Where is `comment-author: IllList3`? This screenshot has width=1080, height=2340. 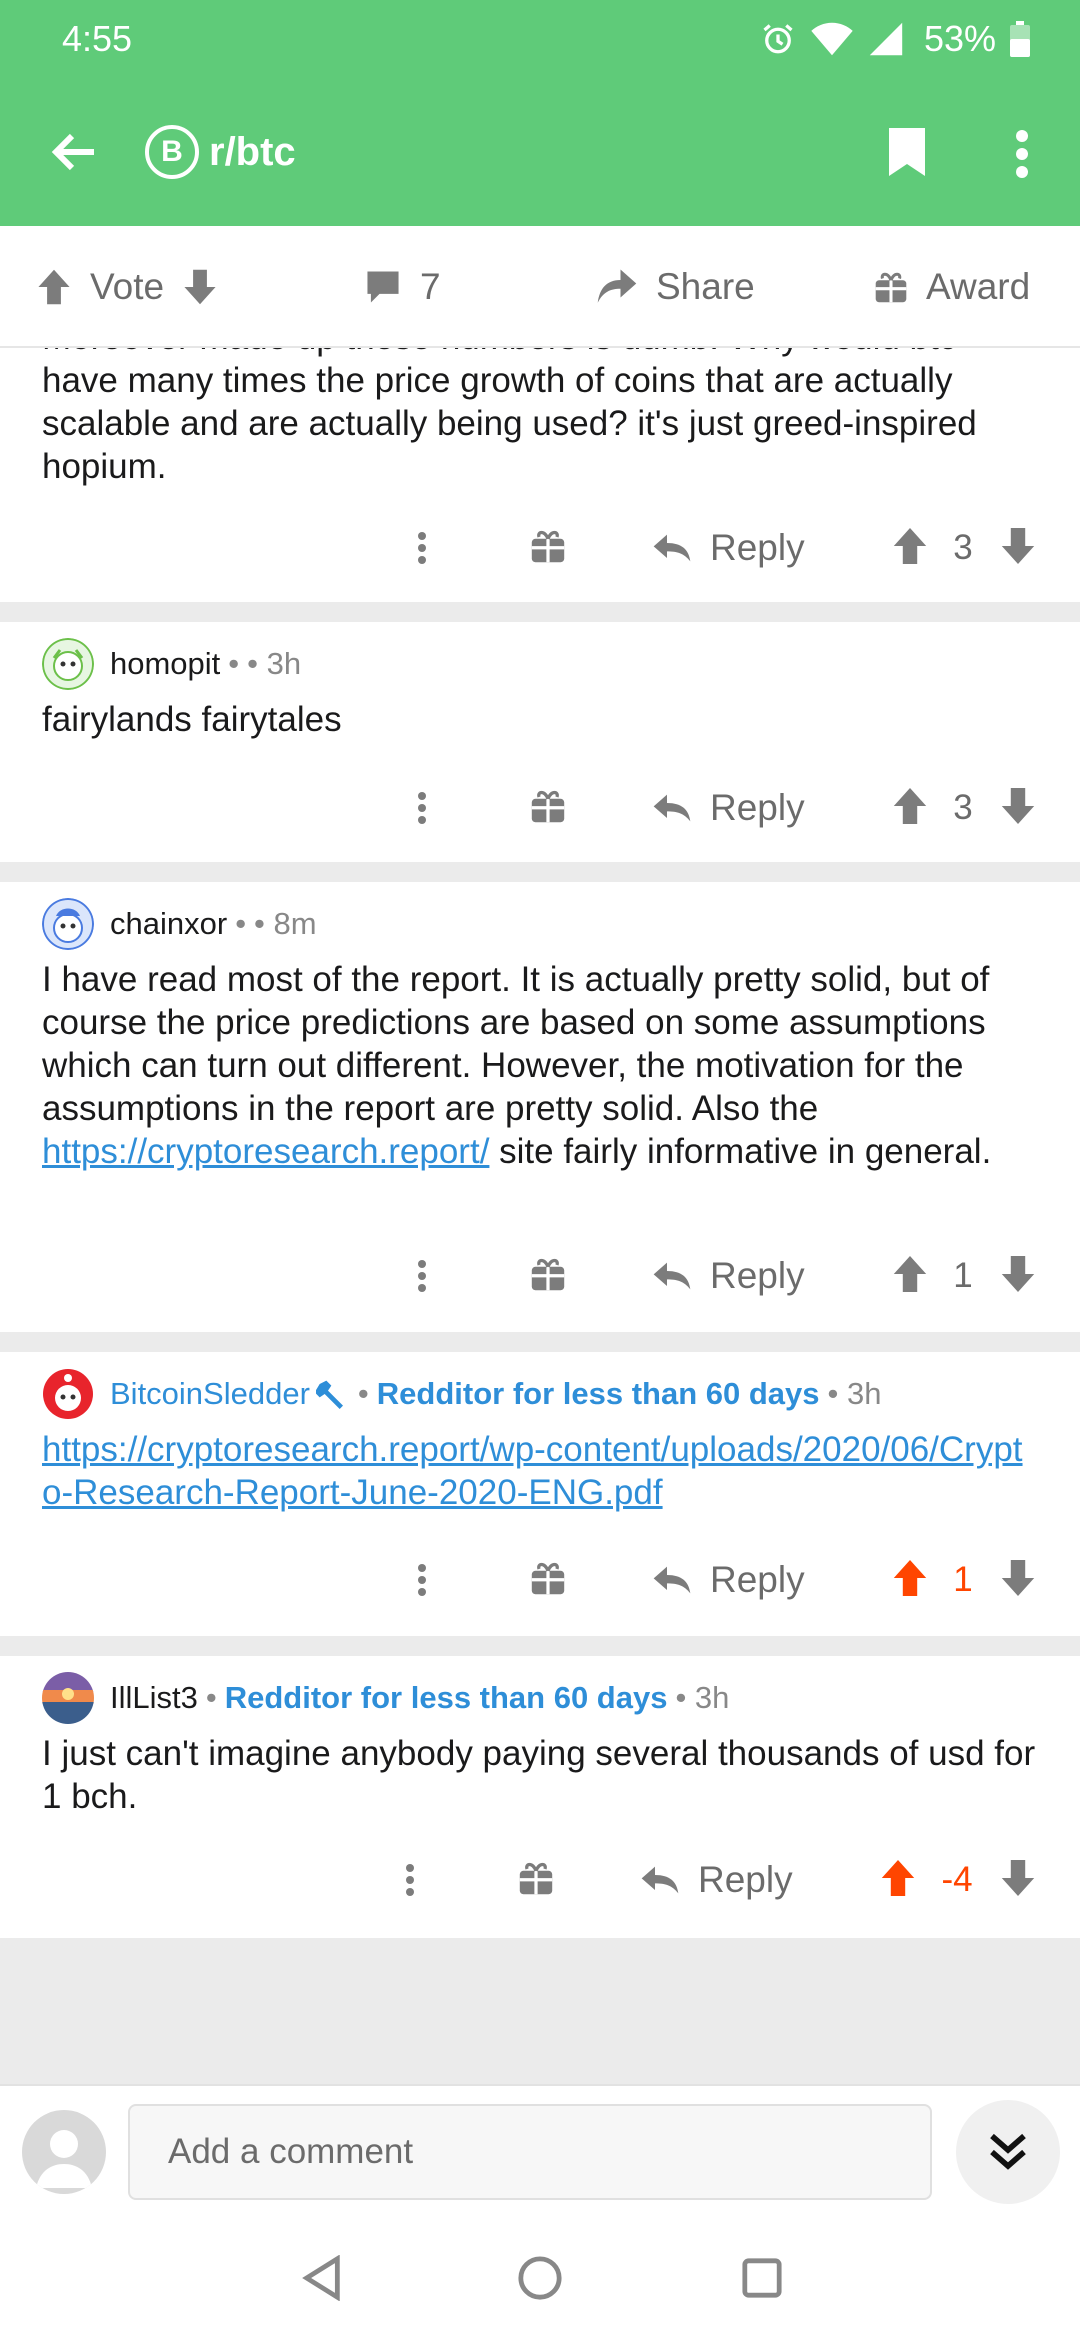
comment-author: IllList3 is located at coordinates (154, 1698).